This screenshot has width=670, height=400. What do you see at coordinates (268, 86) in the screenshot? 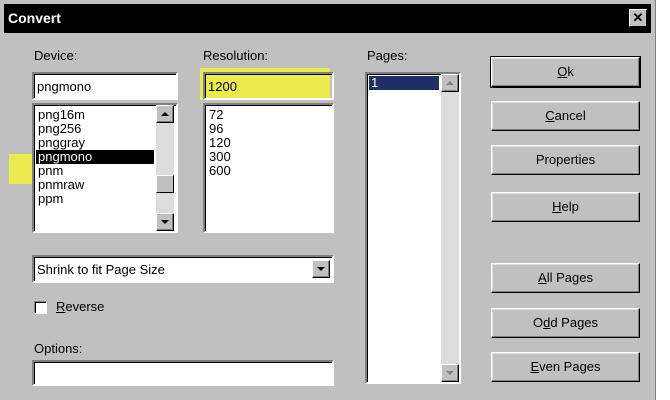
I see `resolution-input: 1200` at bounding box center [268, 86].